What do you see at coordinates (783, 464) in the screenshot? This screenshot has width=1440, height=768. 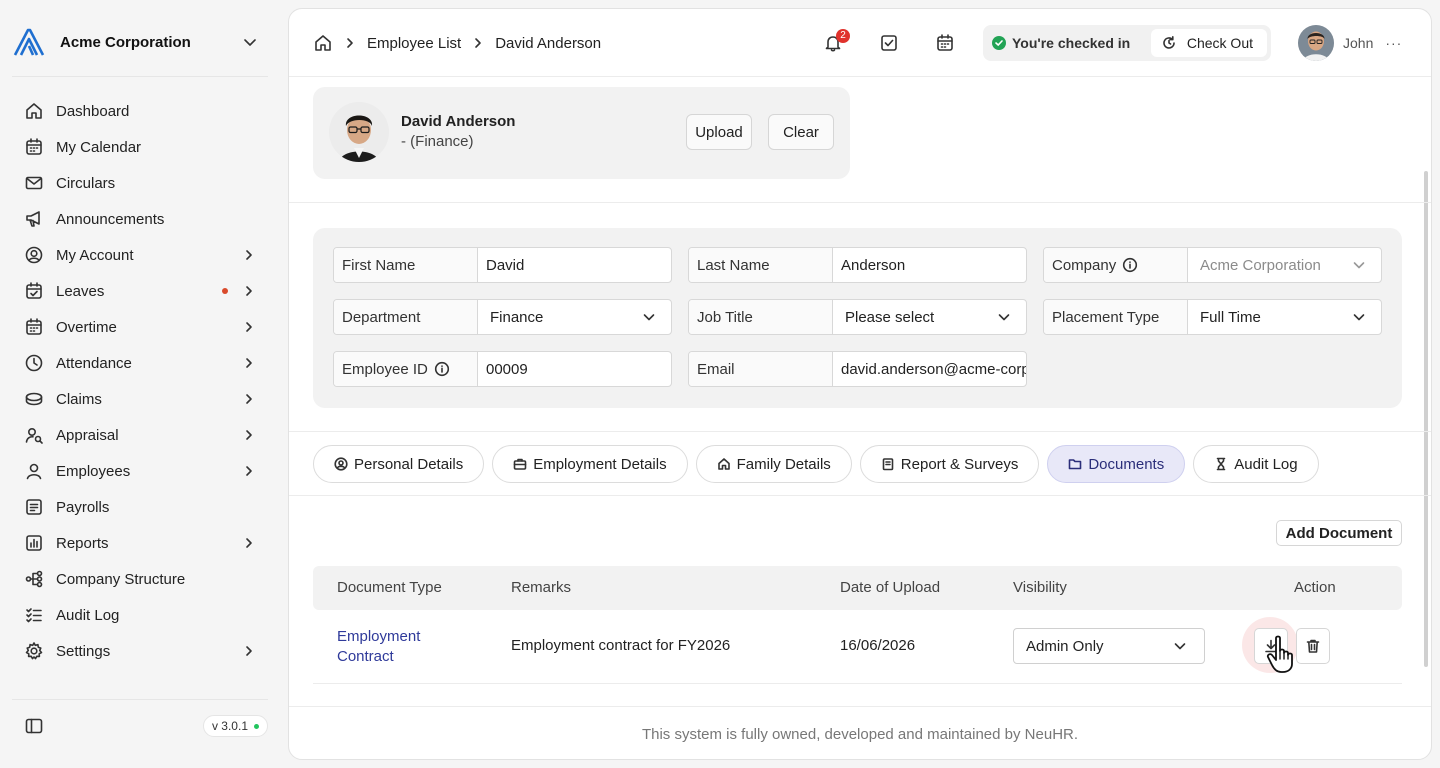 I see `tab-label: Family Details` at bounding box center [783, 464].